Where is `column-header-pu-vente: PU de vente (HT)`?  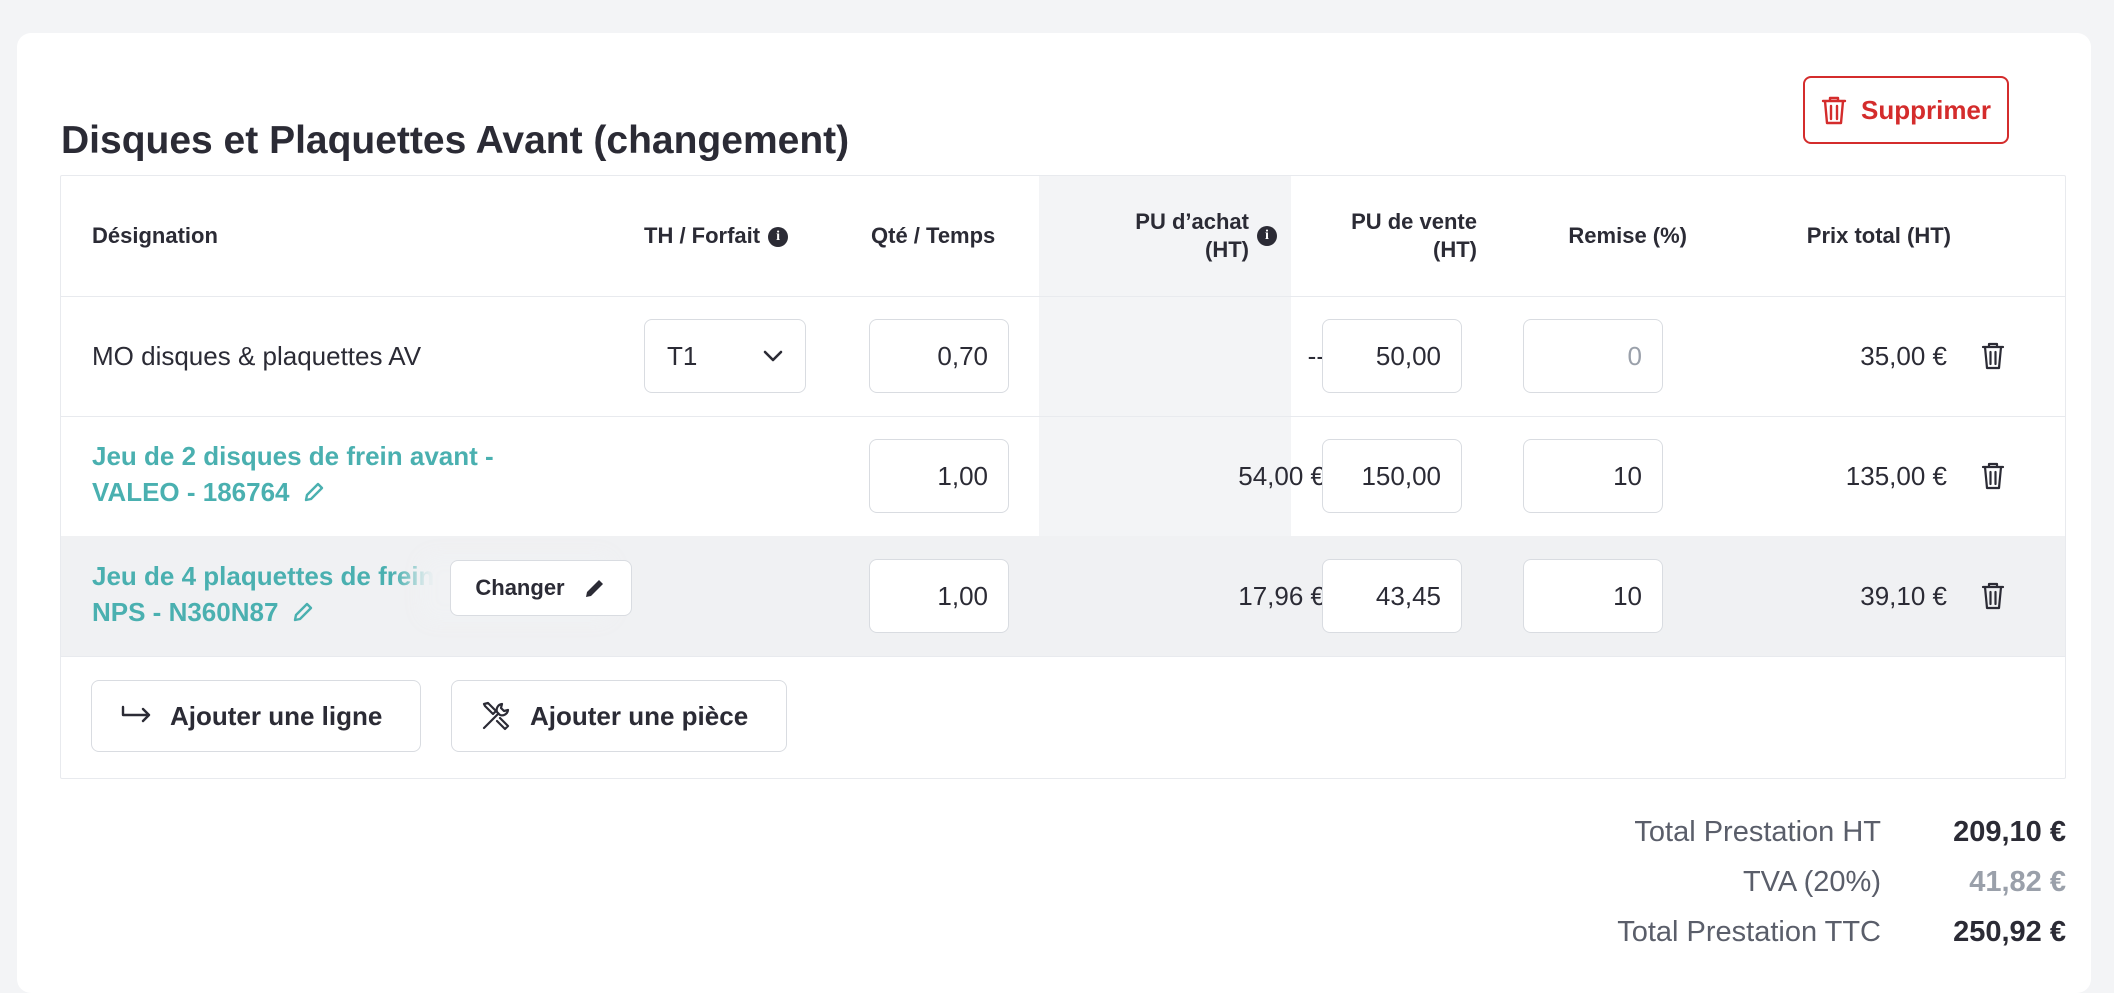
column-header-pu-vente: PU de vente (HT) is located at coordinates (1407, 236).